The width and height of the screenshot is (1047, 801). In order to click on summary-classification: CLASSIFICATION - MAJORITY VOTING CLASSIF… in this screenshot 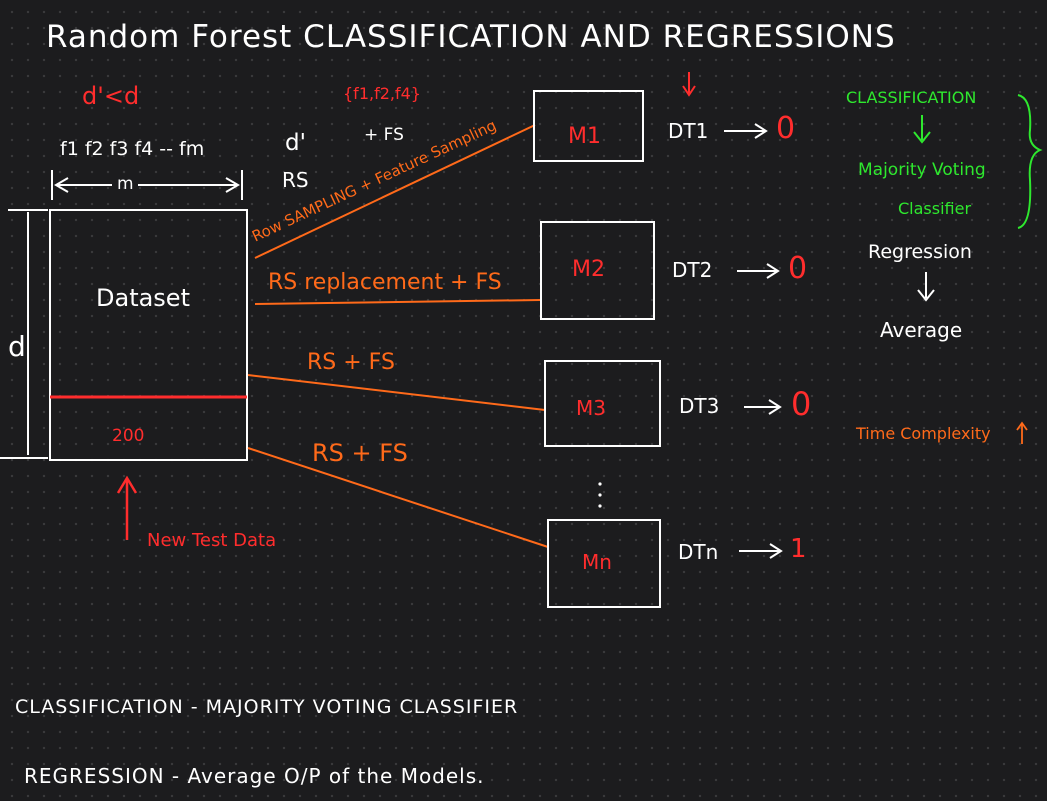, I will do `click(267, 707)`.